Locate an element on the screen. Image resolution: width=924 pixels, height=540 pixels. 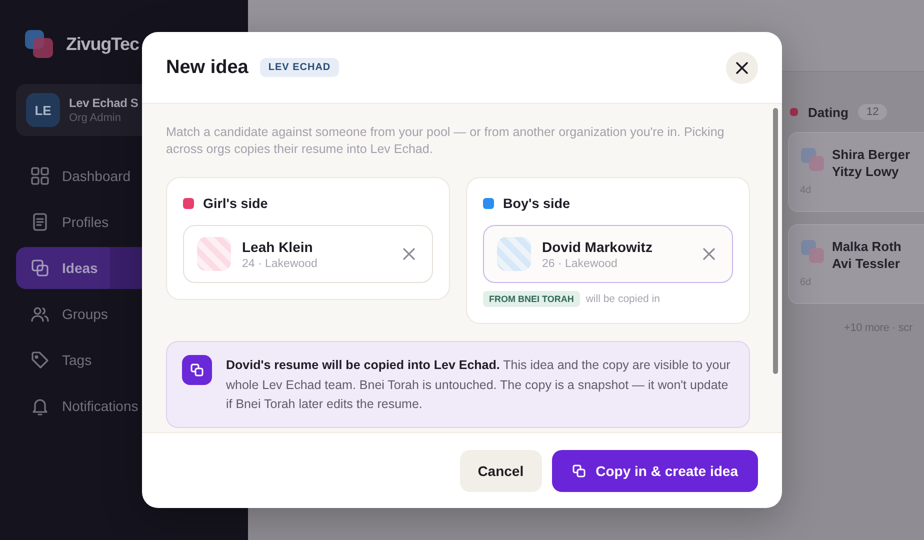
notice-text: Dovid's resume will be copied into Lev Echad. This idea and the copy are visible to your whole Lev Echad team. Bnei Torah is untouched. The copy is a snapshot — it won't update if Bnei Torah later edits the resume. is located at coordinates (479, 385).